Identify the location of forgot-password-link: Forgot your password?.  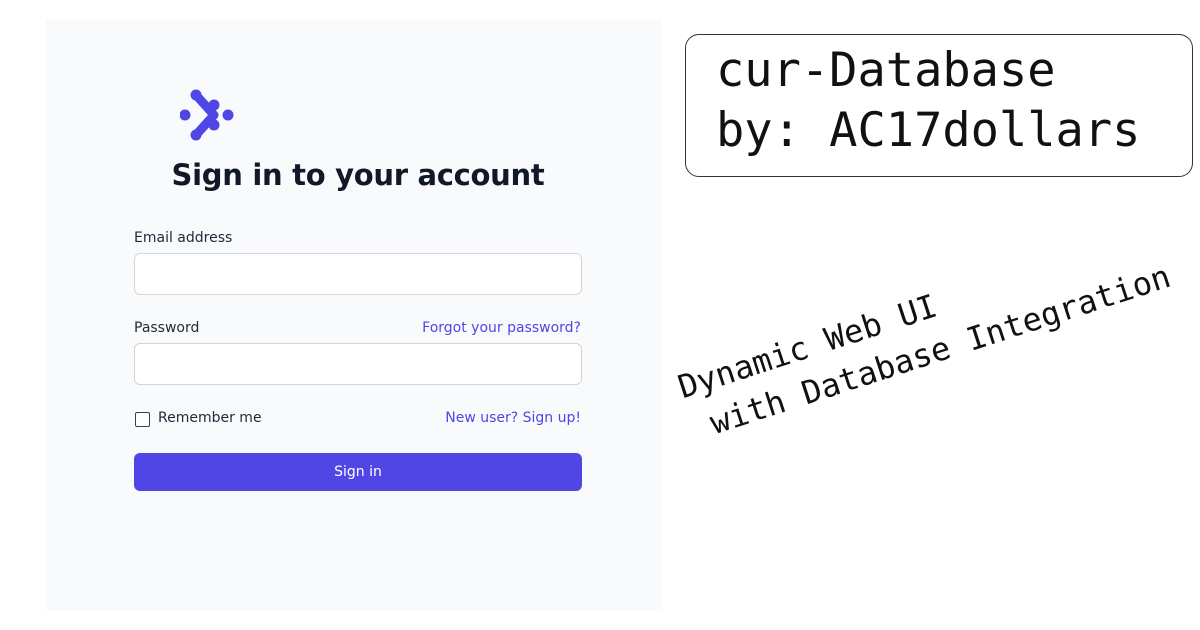
(501, 328).